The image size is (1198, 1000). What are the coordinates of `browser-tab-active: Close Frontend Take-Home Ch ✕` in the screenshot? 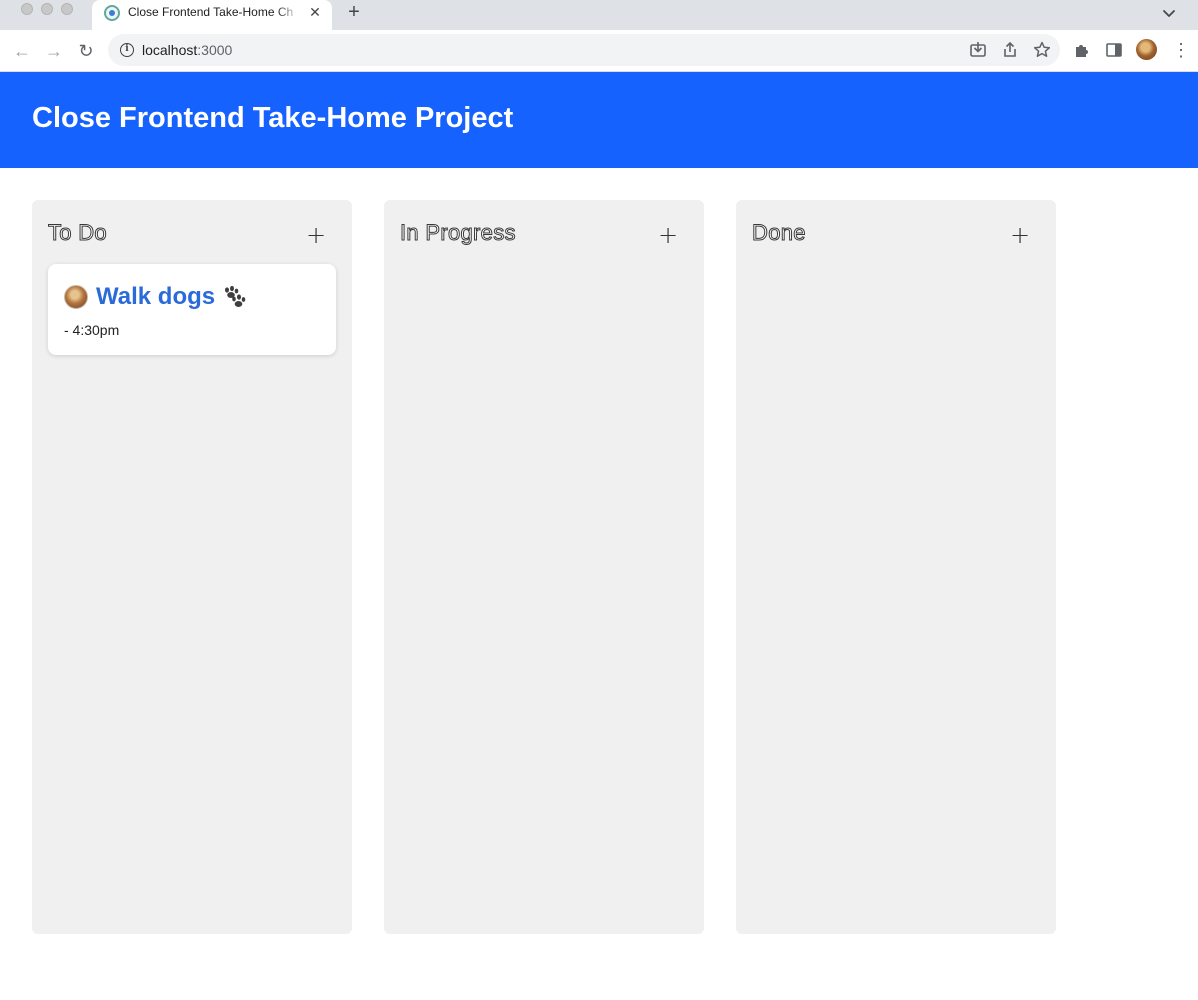 It's located at (212, 15).